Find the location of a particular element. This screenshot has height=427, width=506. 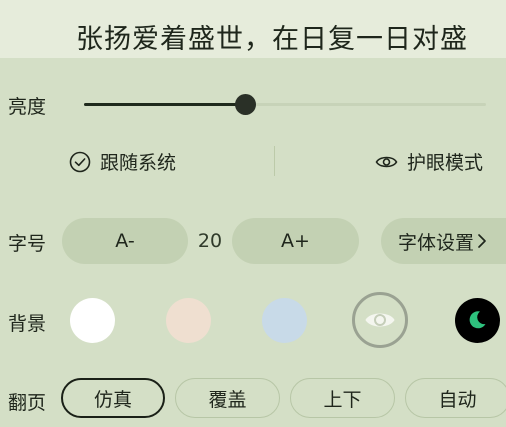

follow-system-toggle: 跟随系统 is located at coordinates (122, 161).